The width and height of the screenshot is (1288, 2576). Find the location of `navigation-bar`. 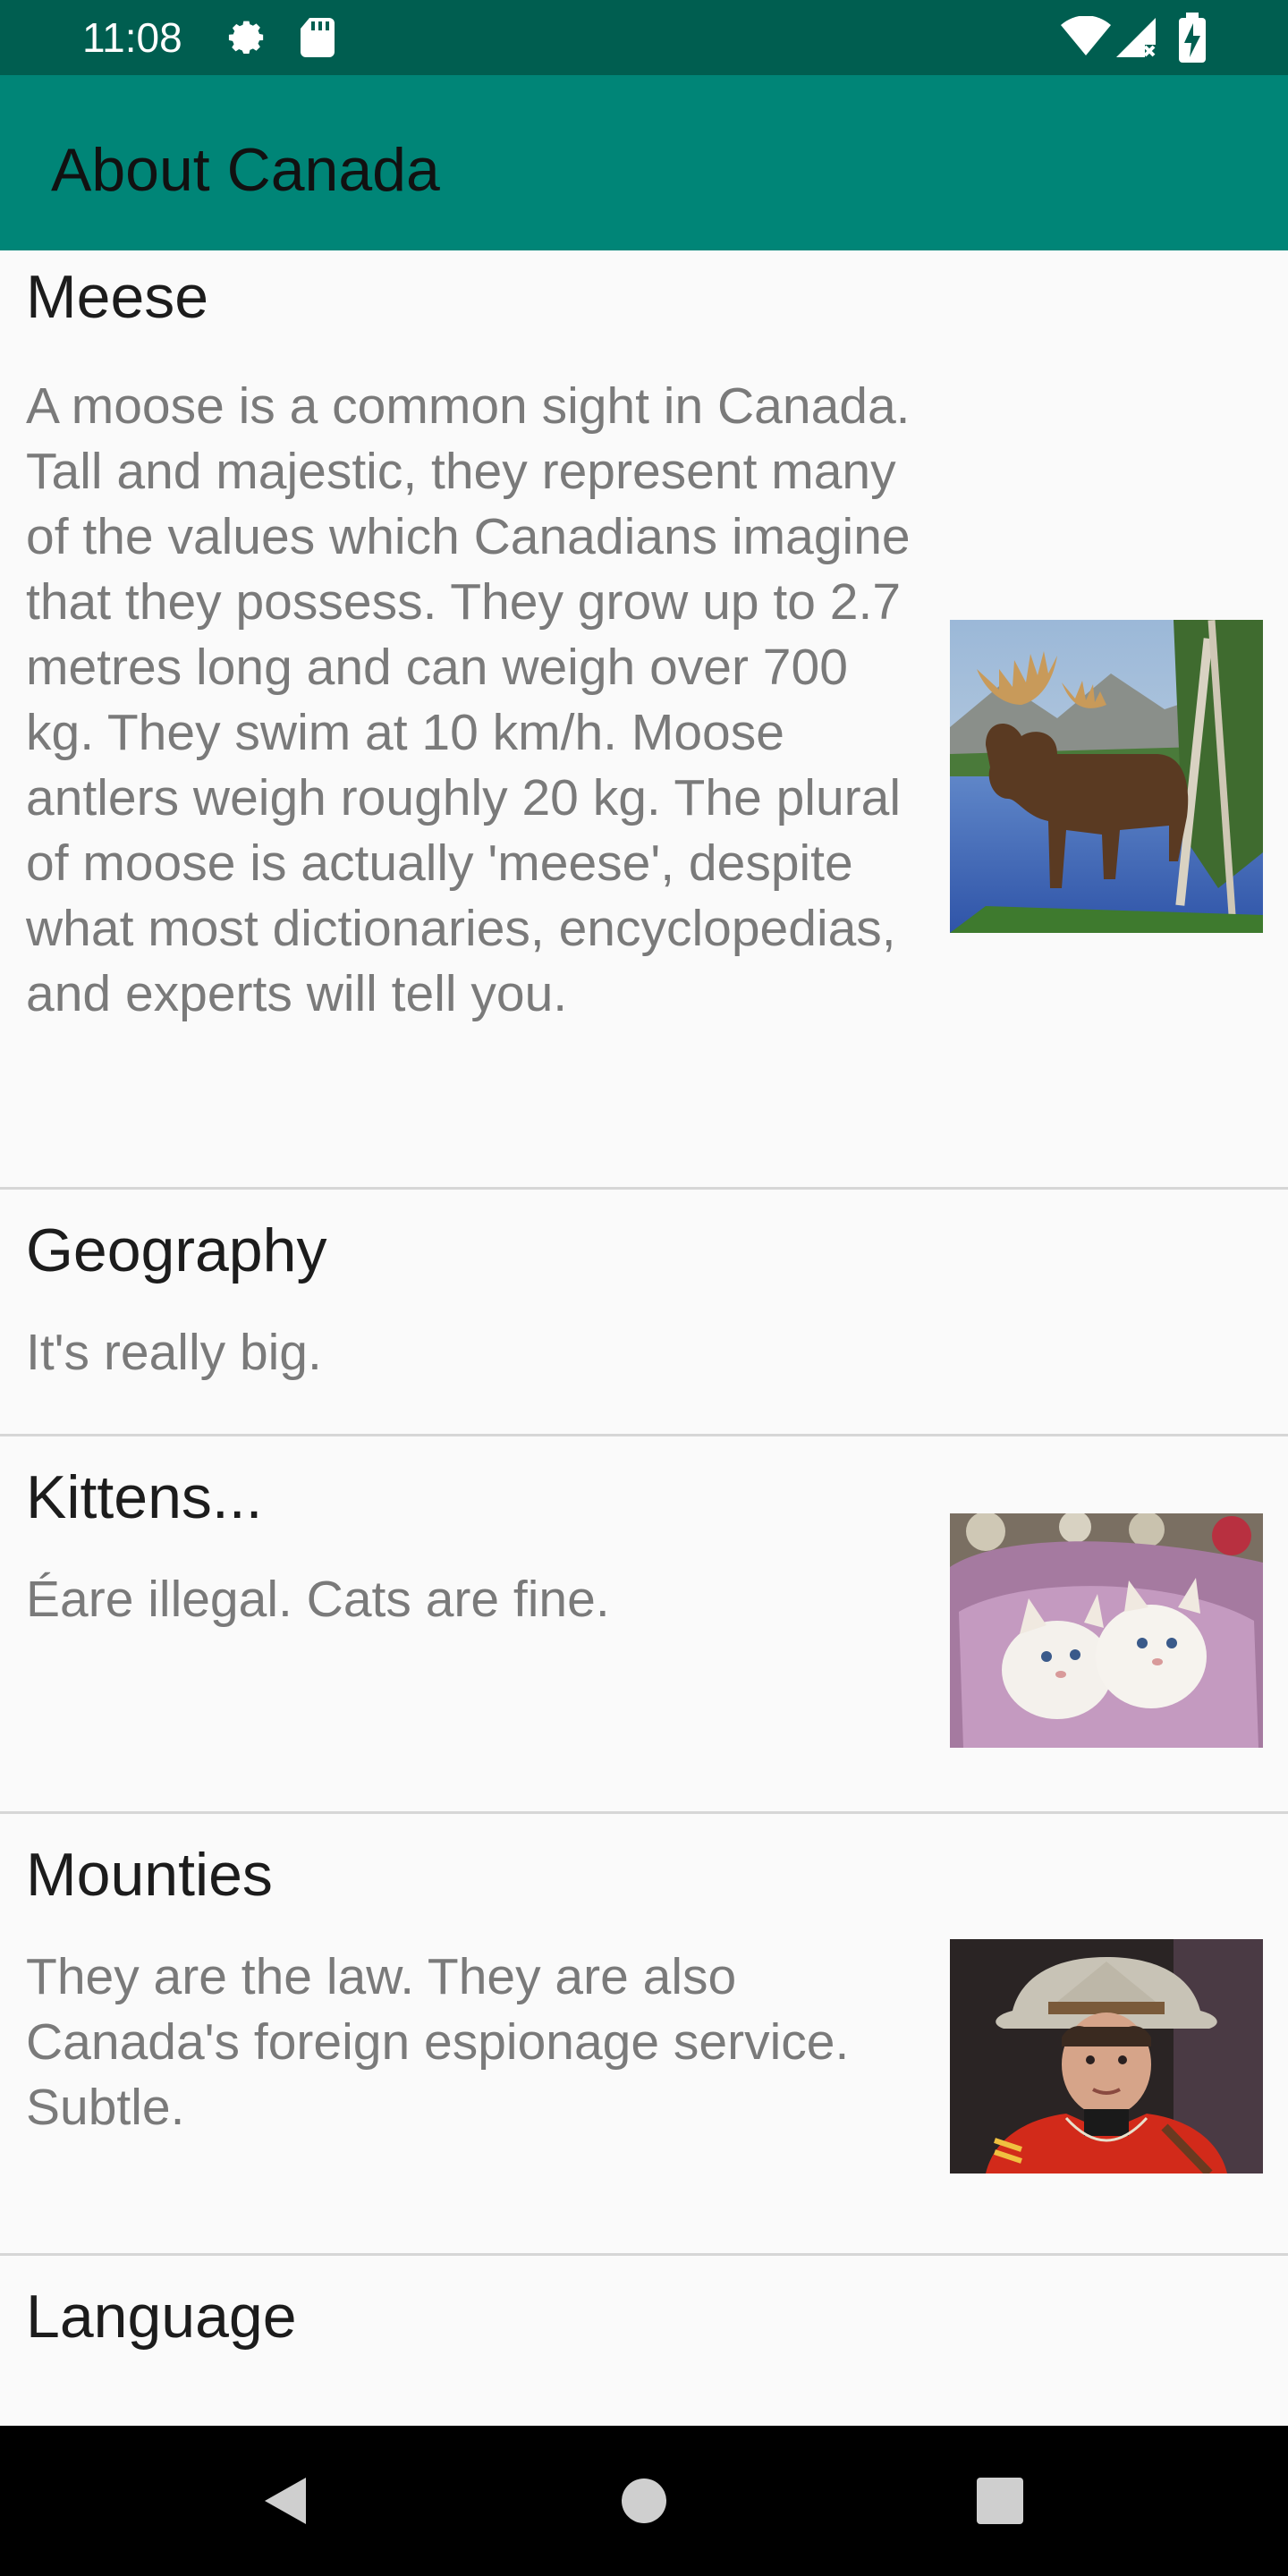

navigation-bar is located at coordinates (644, 2501).